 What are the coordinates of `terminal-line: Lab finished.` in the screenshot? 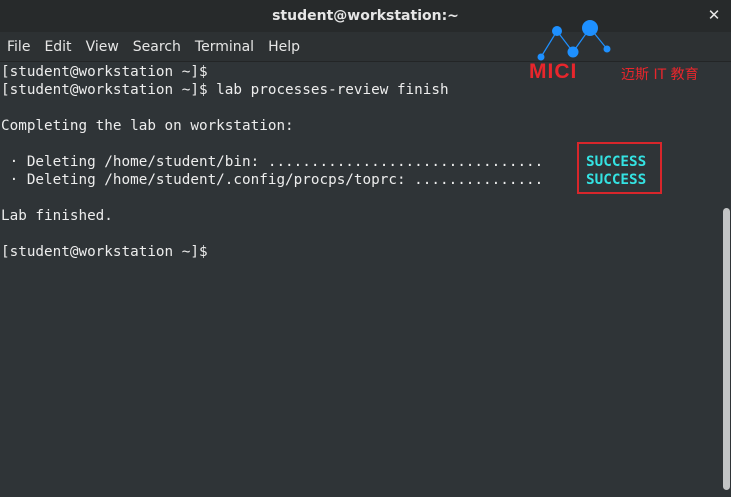 It's located at (57, 216).